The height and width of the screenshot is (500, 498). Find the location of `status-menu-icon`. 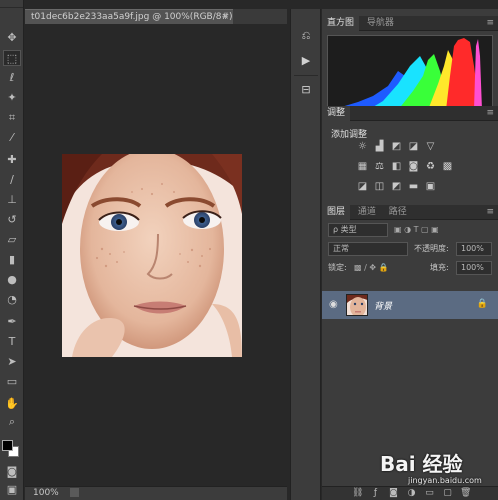

status-menu-icon is located at coordinates (74, 492).